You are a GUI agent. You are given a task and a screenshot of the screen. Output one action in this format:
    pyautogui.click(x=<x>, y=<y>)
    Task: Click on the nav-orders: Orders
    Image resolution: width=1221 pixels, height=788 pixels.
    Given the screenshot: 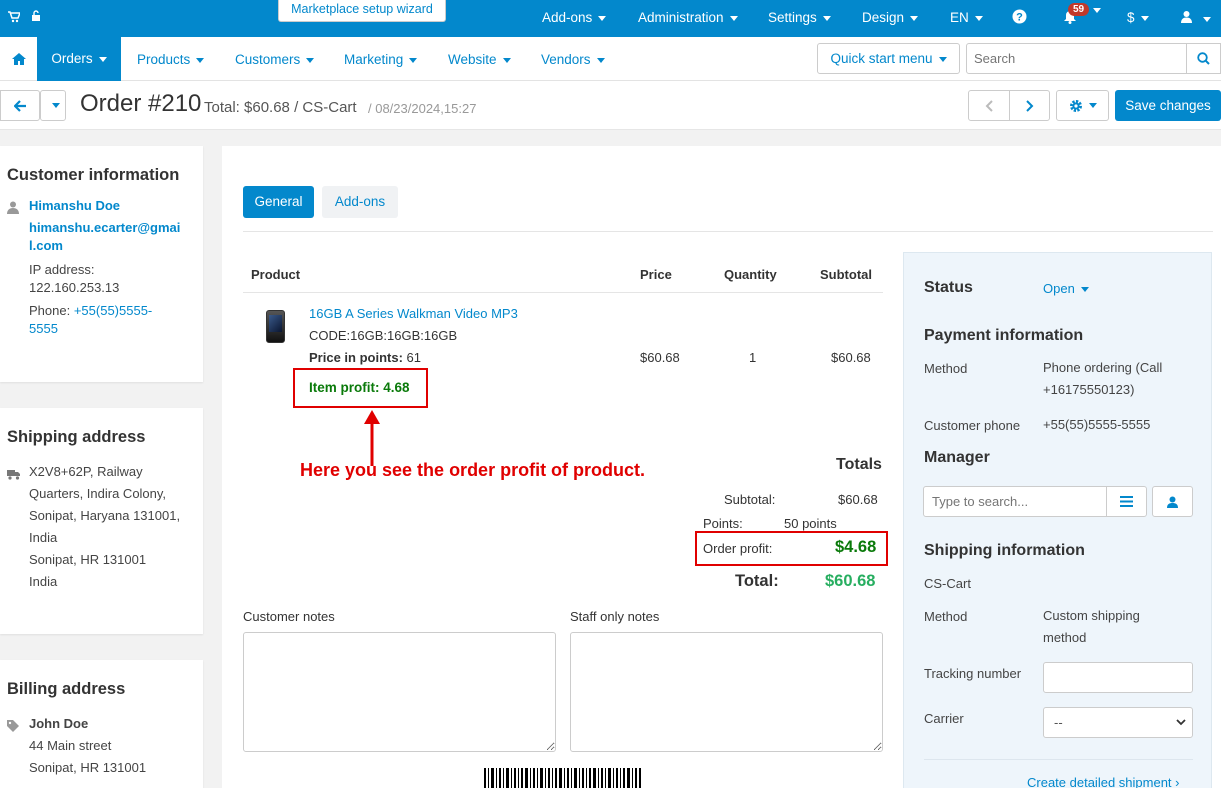 What is the action you would take?
    pyautogui.click(x=79, y=59)
    